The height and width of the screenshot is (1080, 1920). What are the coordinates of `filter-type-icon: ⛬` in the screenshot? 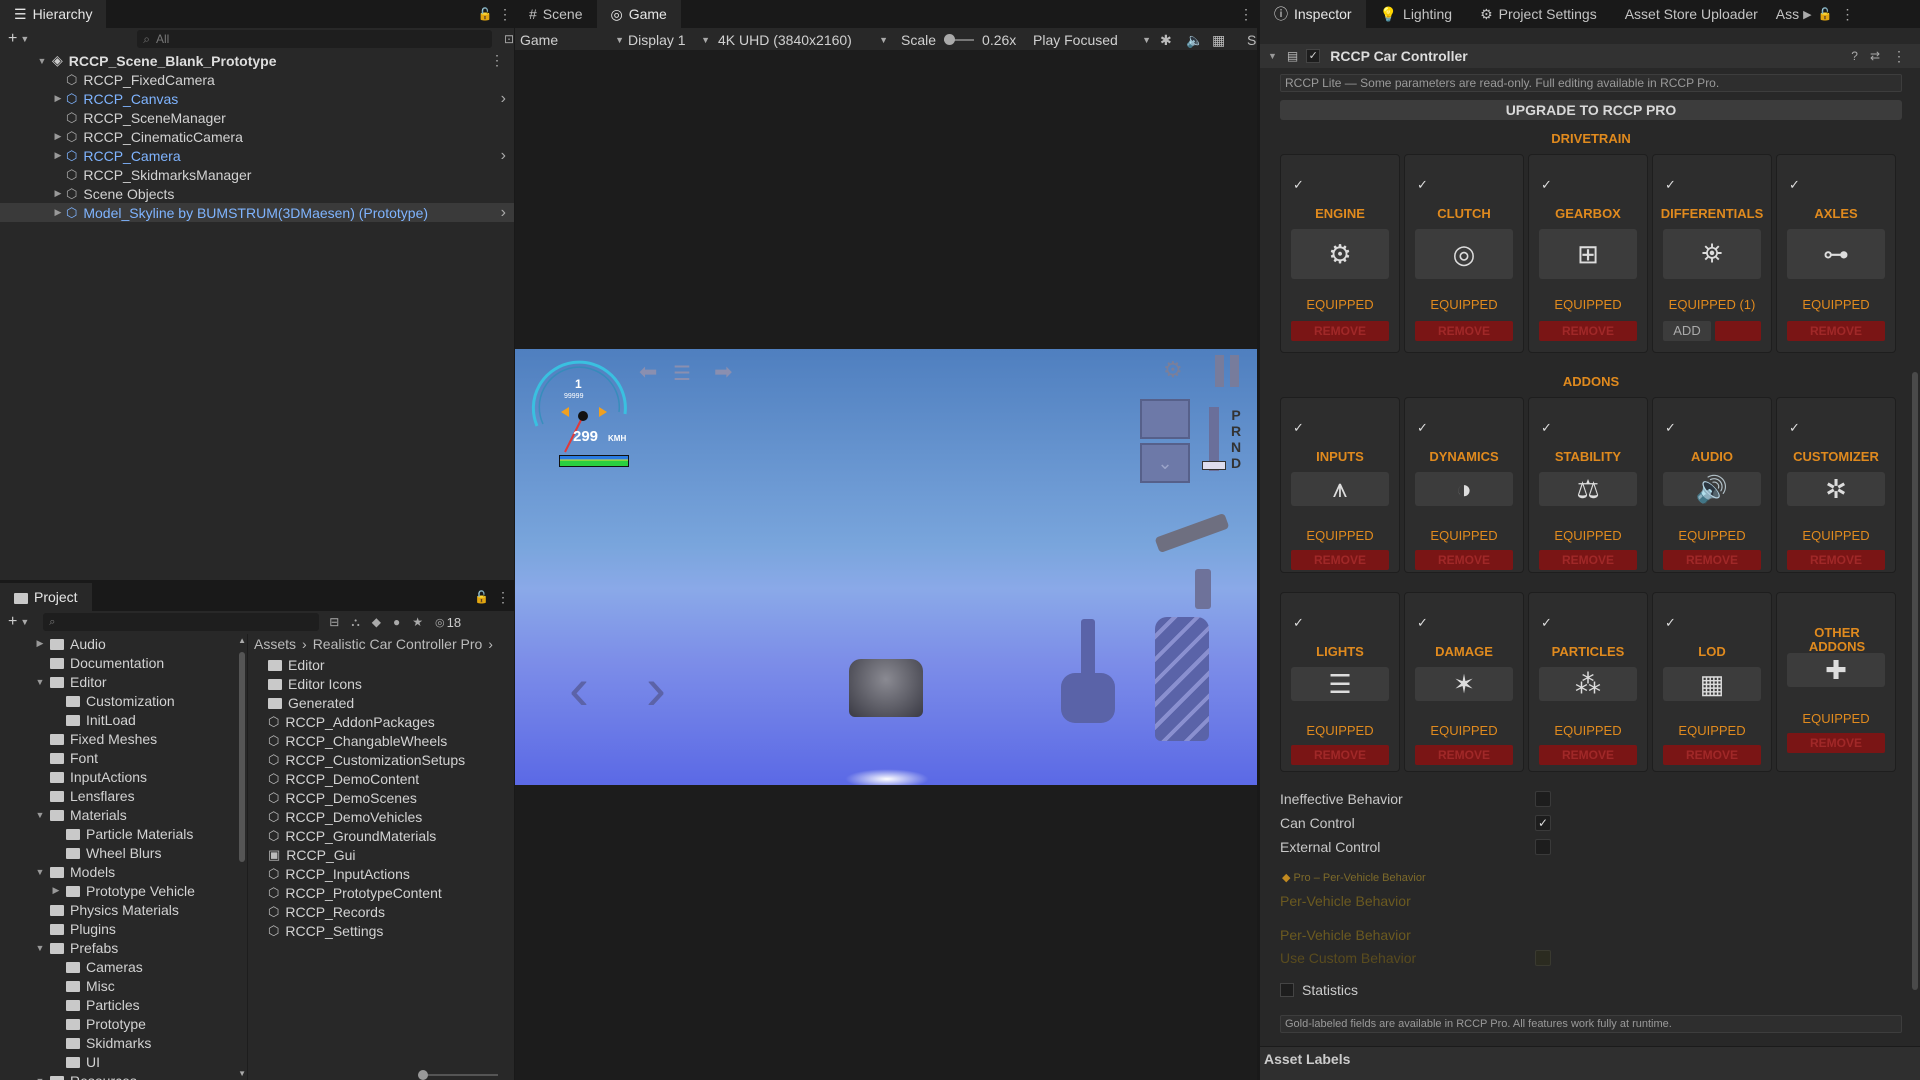 It's located at (355, 622).